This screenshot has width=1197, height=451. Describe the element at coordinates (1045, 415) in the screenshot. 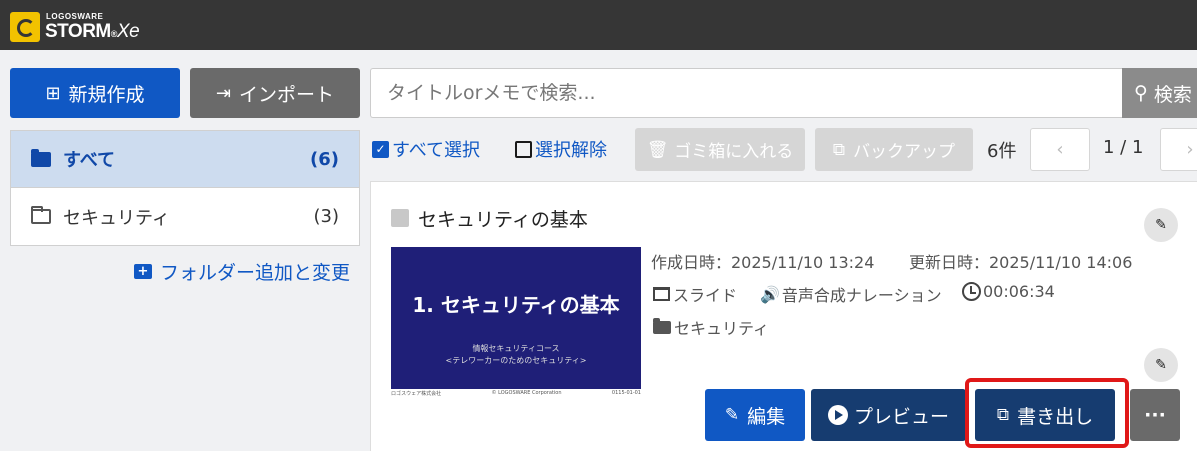

I see `export-button: ⧉ 書き出し` at that location.